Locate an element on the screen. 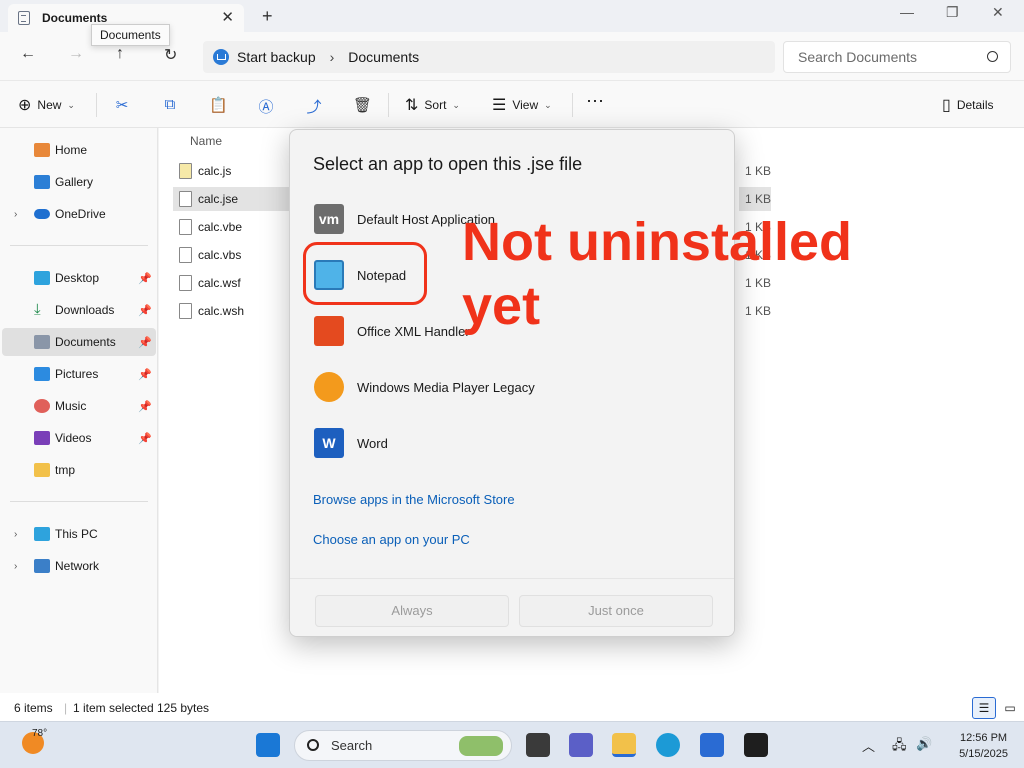 The height and width of the screenshot is (768, 1024). start-icon is located at coordinates (268, 745).